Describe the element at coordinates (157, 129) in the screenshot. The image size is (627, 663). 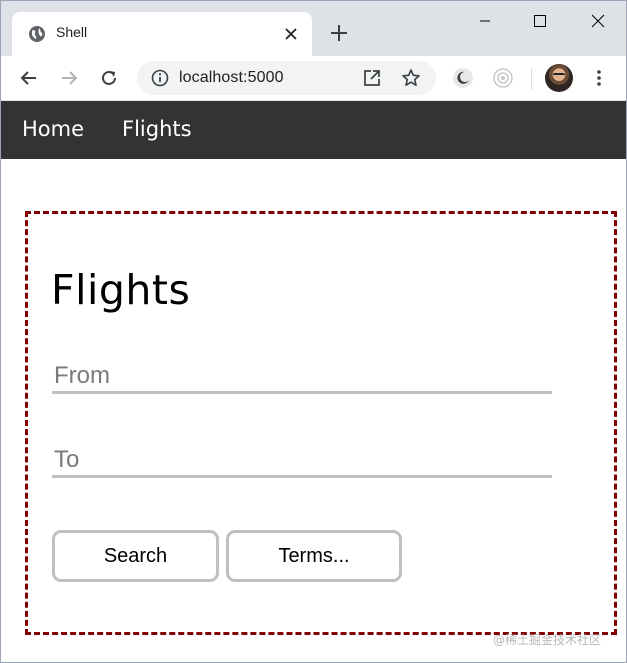
I see `nav-item-flights: Flights` at that location.